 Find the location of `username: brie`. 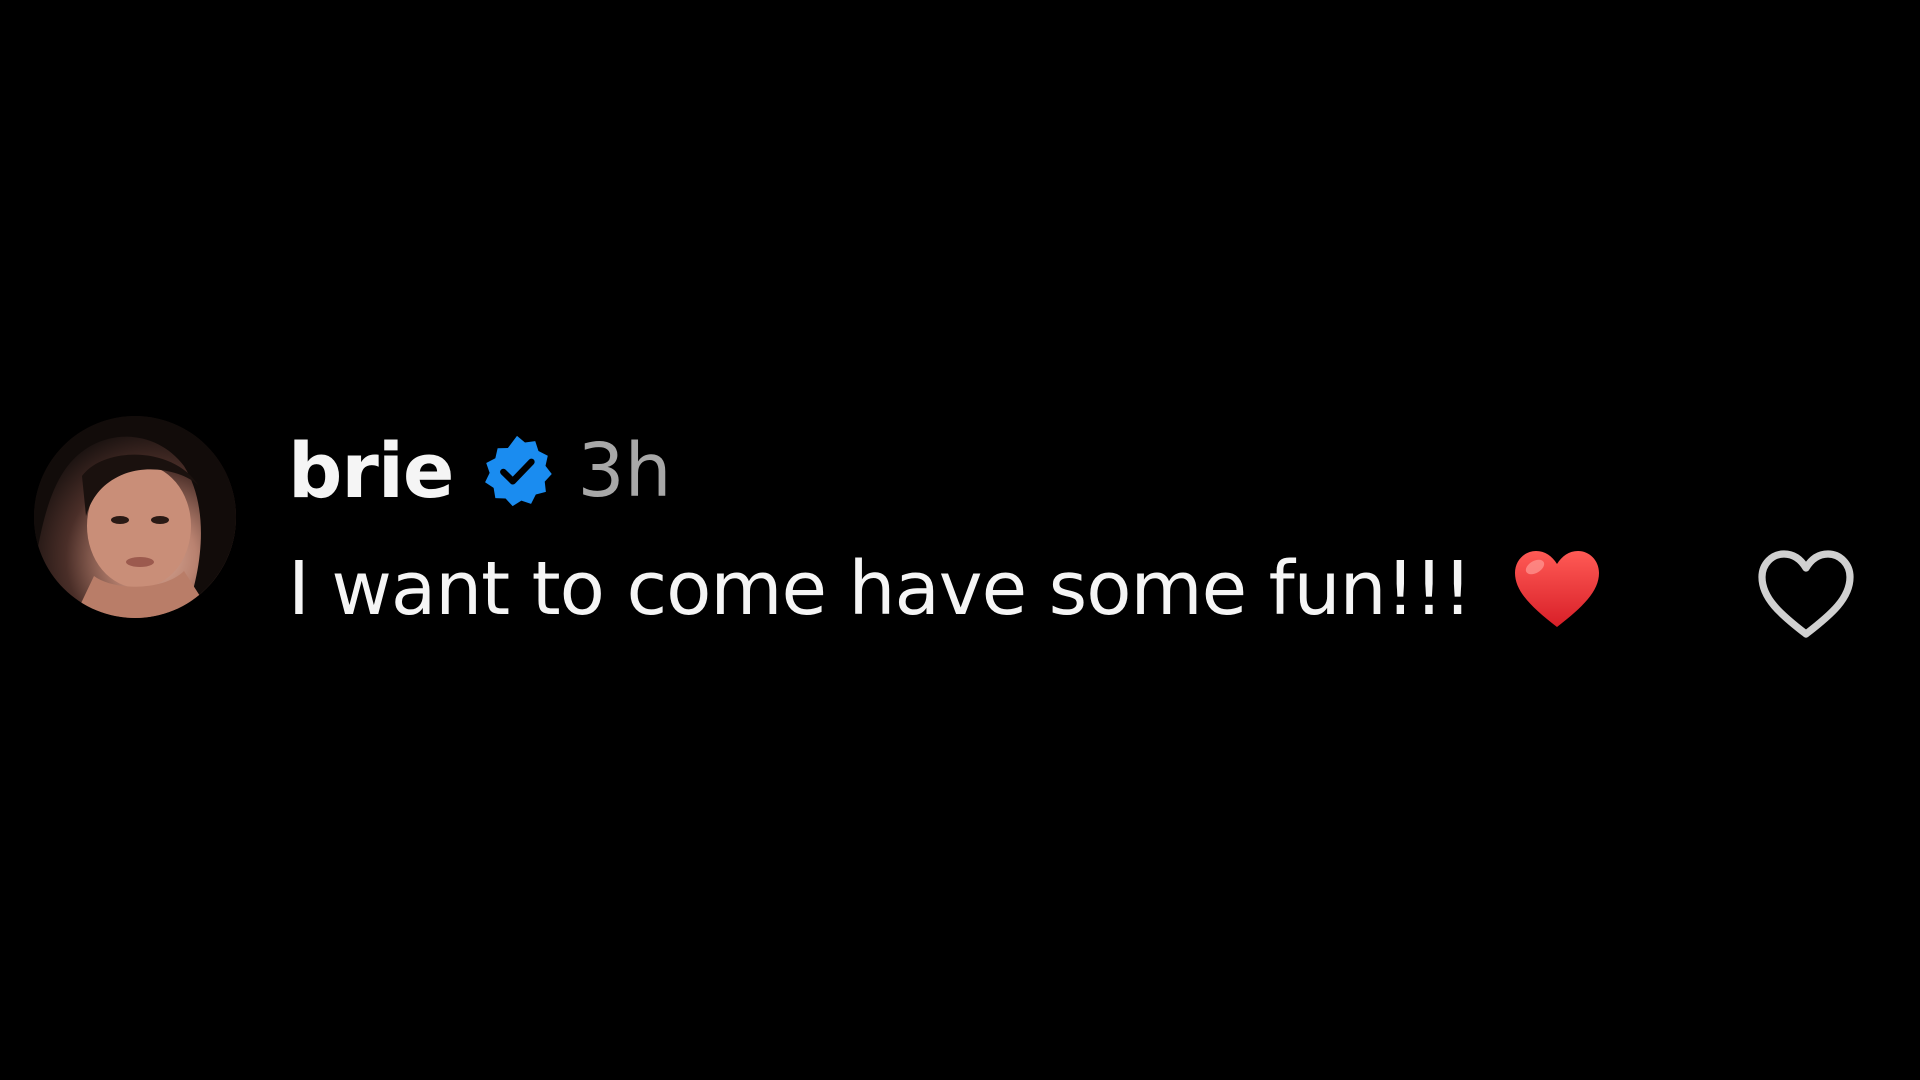

username: brie is located at coordinates (371, 471).